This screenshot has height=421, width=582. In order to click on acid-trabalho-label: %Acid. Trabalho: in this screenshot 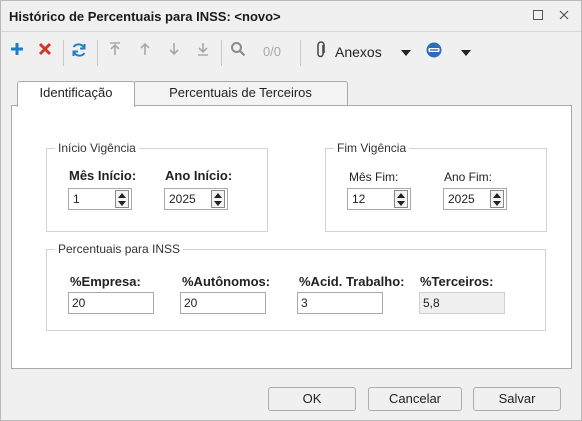, I will do `click(352, 281)`.